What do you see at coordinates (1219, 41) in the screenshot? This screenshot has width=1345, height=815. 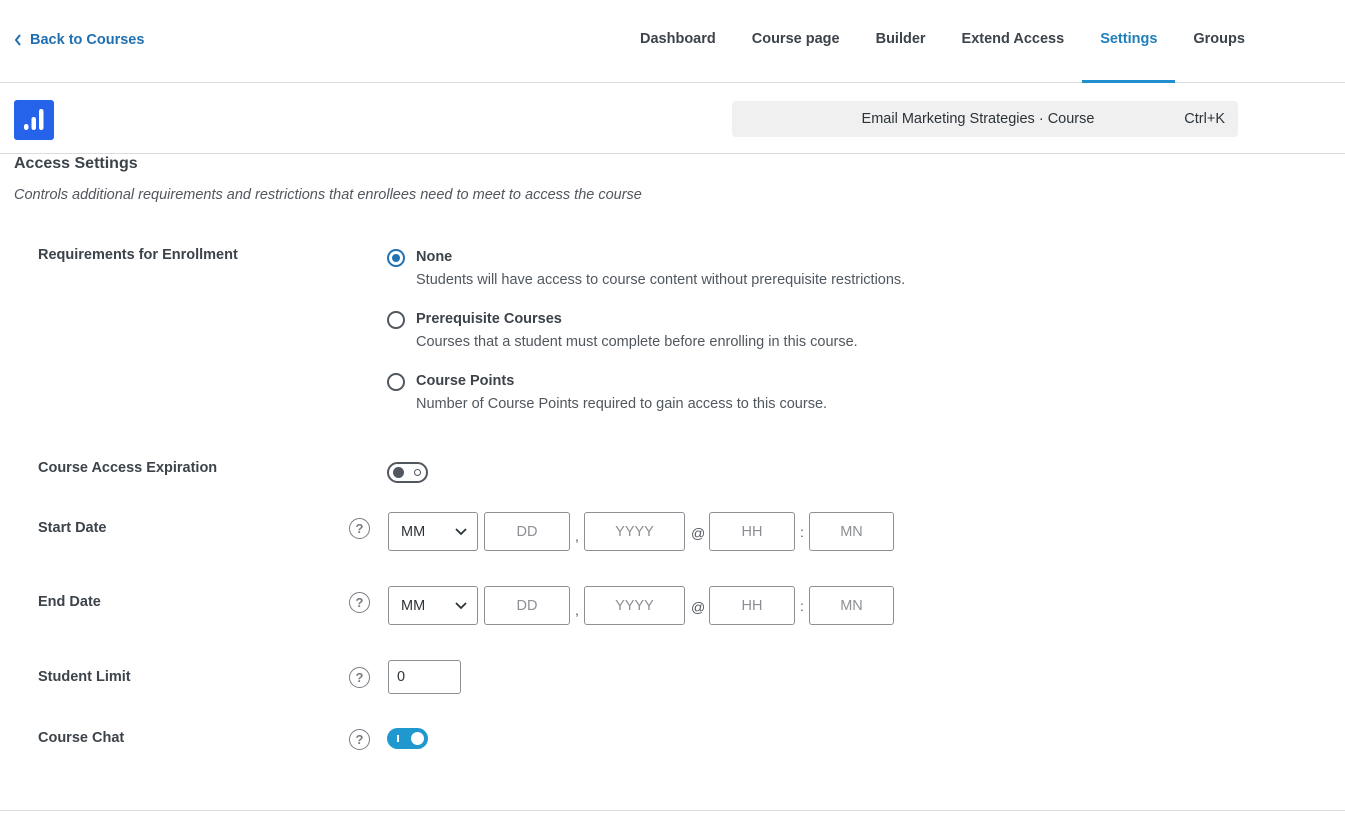 I see `tab-groups: Groups` at bounding box center [1219, 41].